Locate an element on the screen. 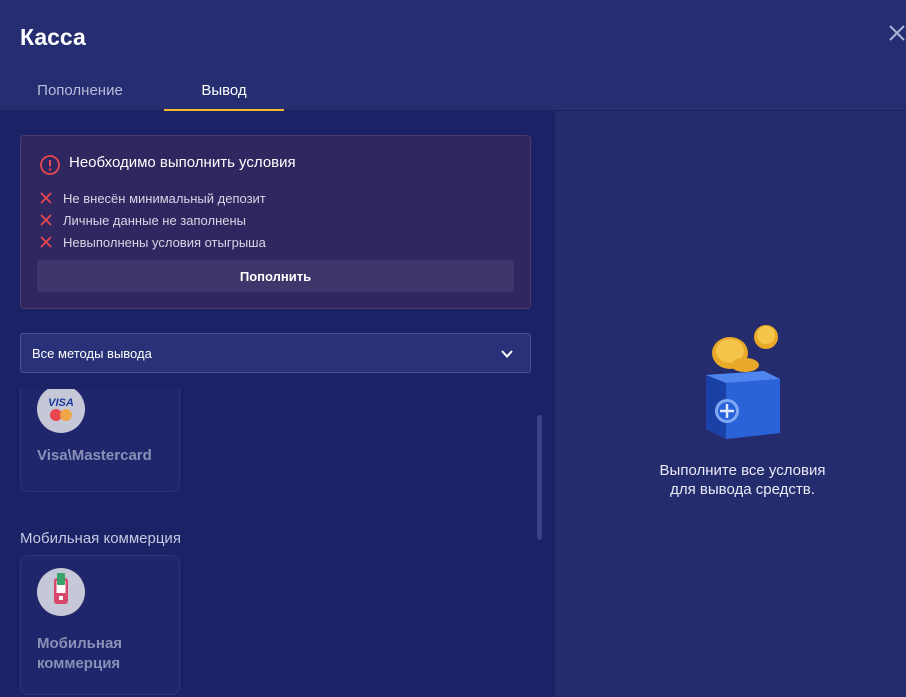 The width and height of the screenshot is (906, 697). condition-text: Невыполнены условия отыгрыша is located at coordinates (164, 242).